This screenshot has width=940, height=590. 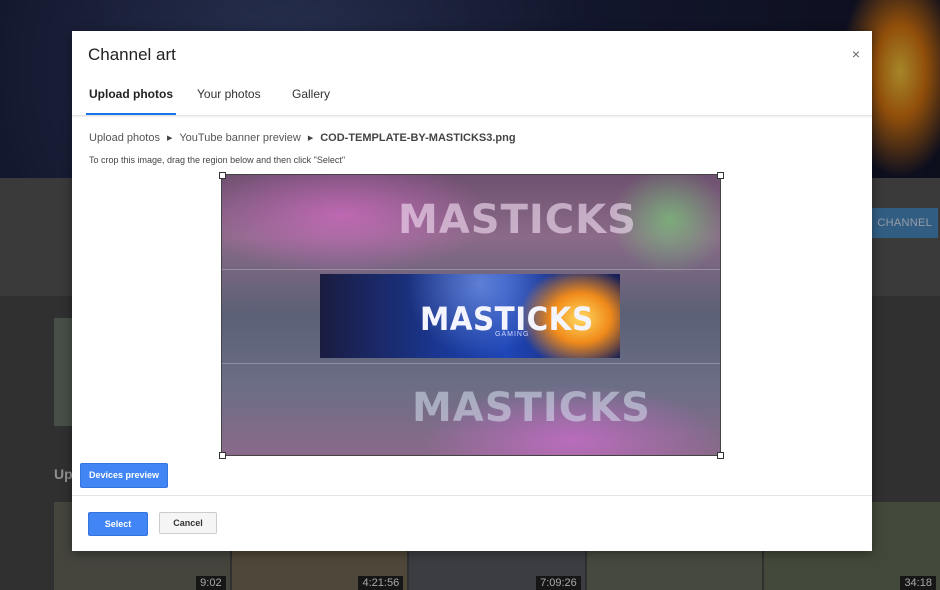 I want to click on breadcrumb-filename: COD-TEMPLATE-BY-MASTICKS3.png, so click(x=418, y=138).